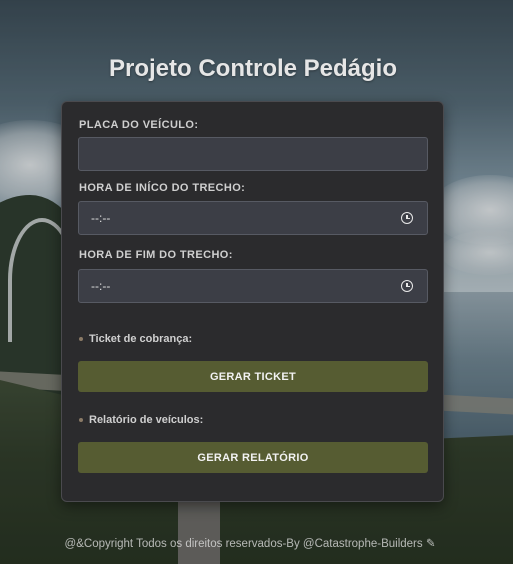  What do you see at coordinates (253, 376) in the screenshot?
I see `generate-ticket-button: GERAR TICKET` at bounding box center [253, 376].